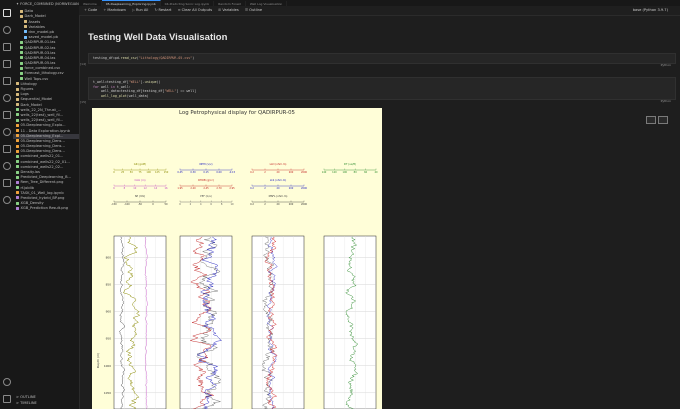 The image size is (680, 409). I want to click on database-icon, so click(6, 183).